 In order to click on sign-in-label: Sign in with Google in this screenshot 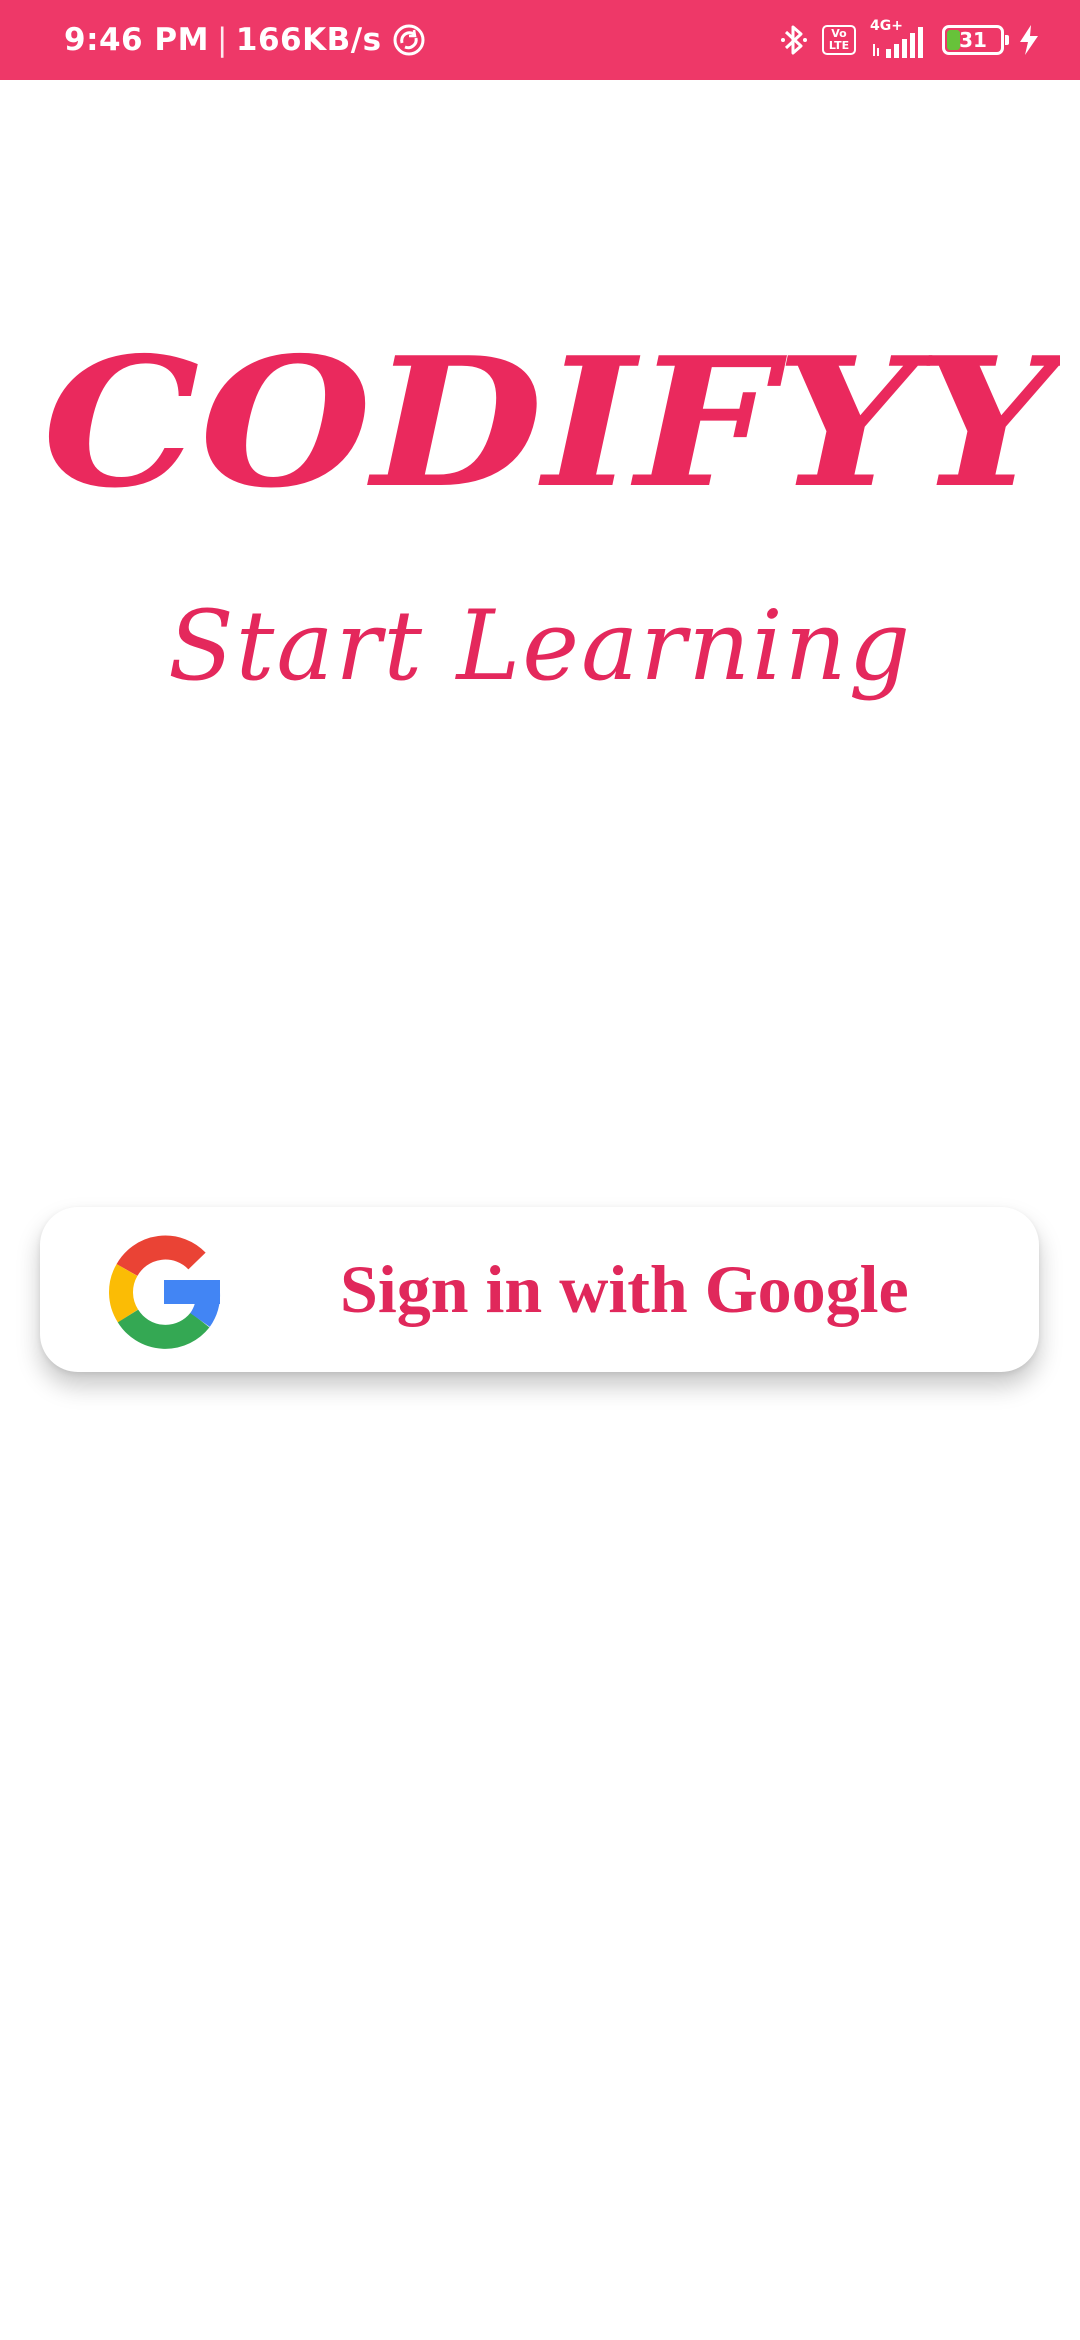, I will do `click(624, 1289)`.